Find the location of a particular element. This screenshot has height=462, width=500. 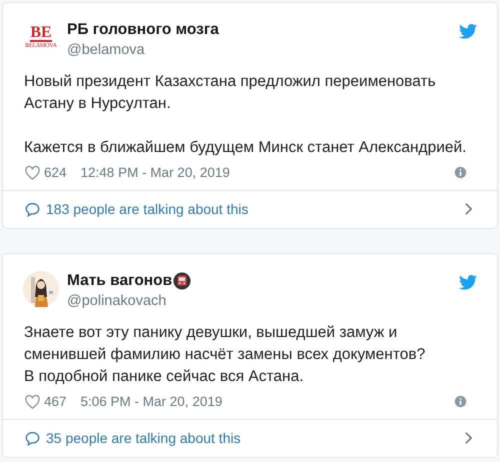

like-count: 467 is located at coordinates (55, 401).